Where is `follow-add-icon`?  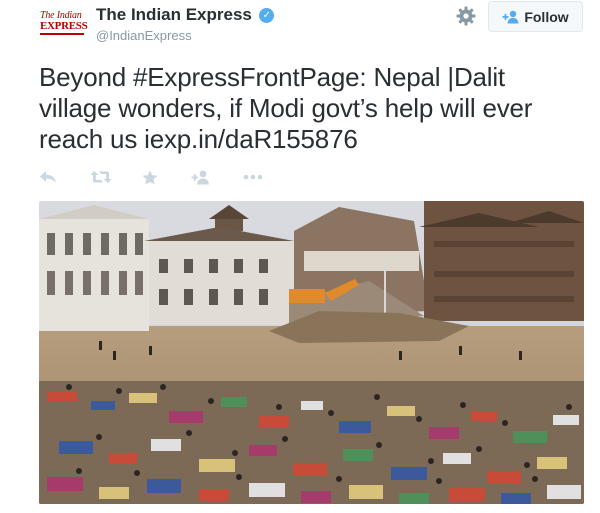 follow-add-icon is located at coordinates (201, 177).